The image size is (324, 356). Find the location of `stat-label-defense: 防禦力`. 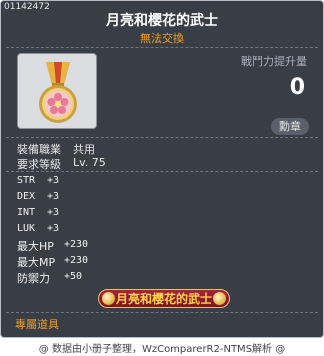

stat-label-defense: 防禦力 is located at coordinates (33, 278).